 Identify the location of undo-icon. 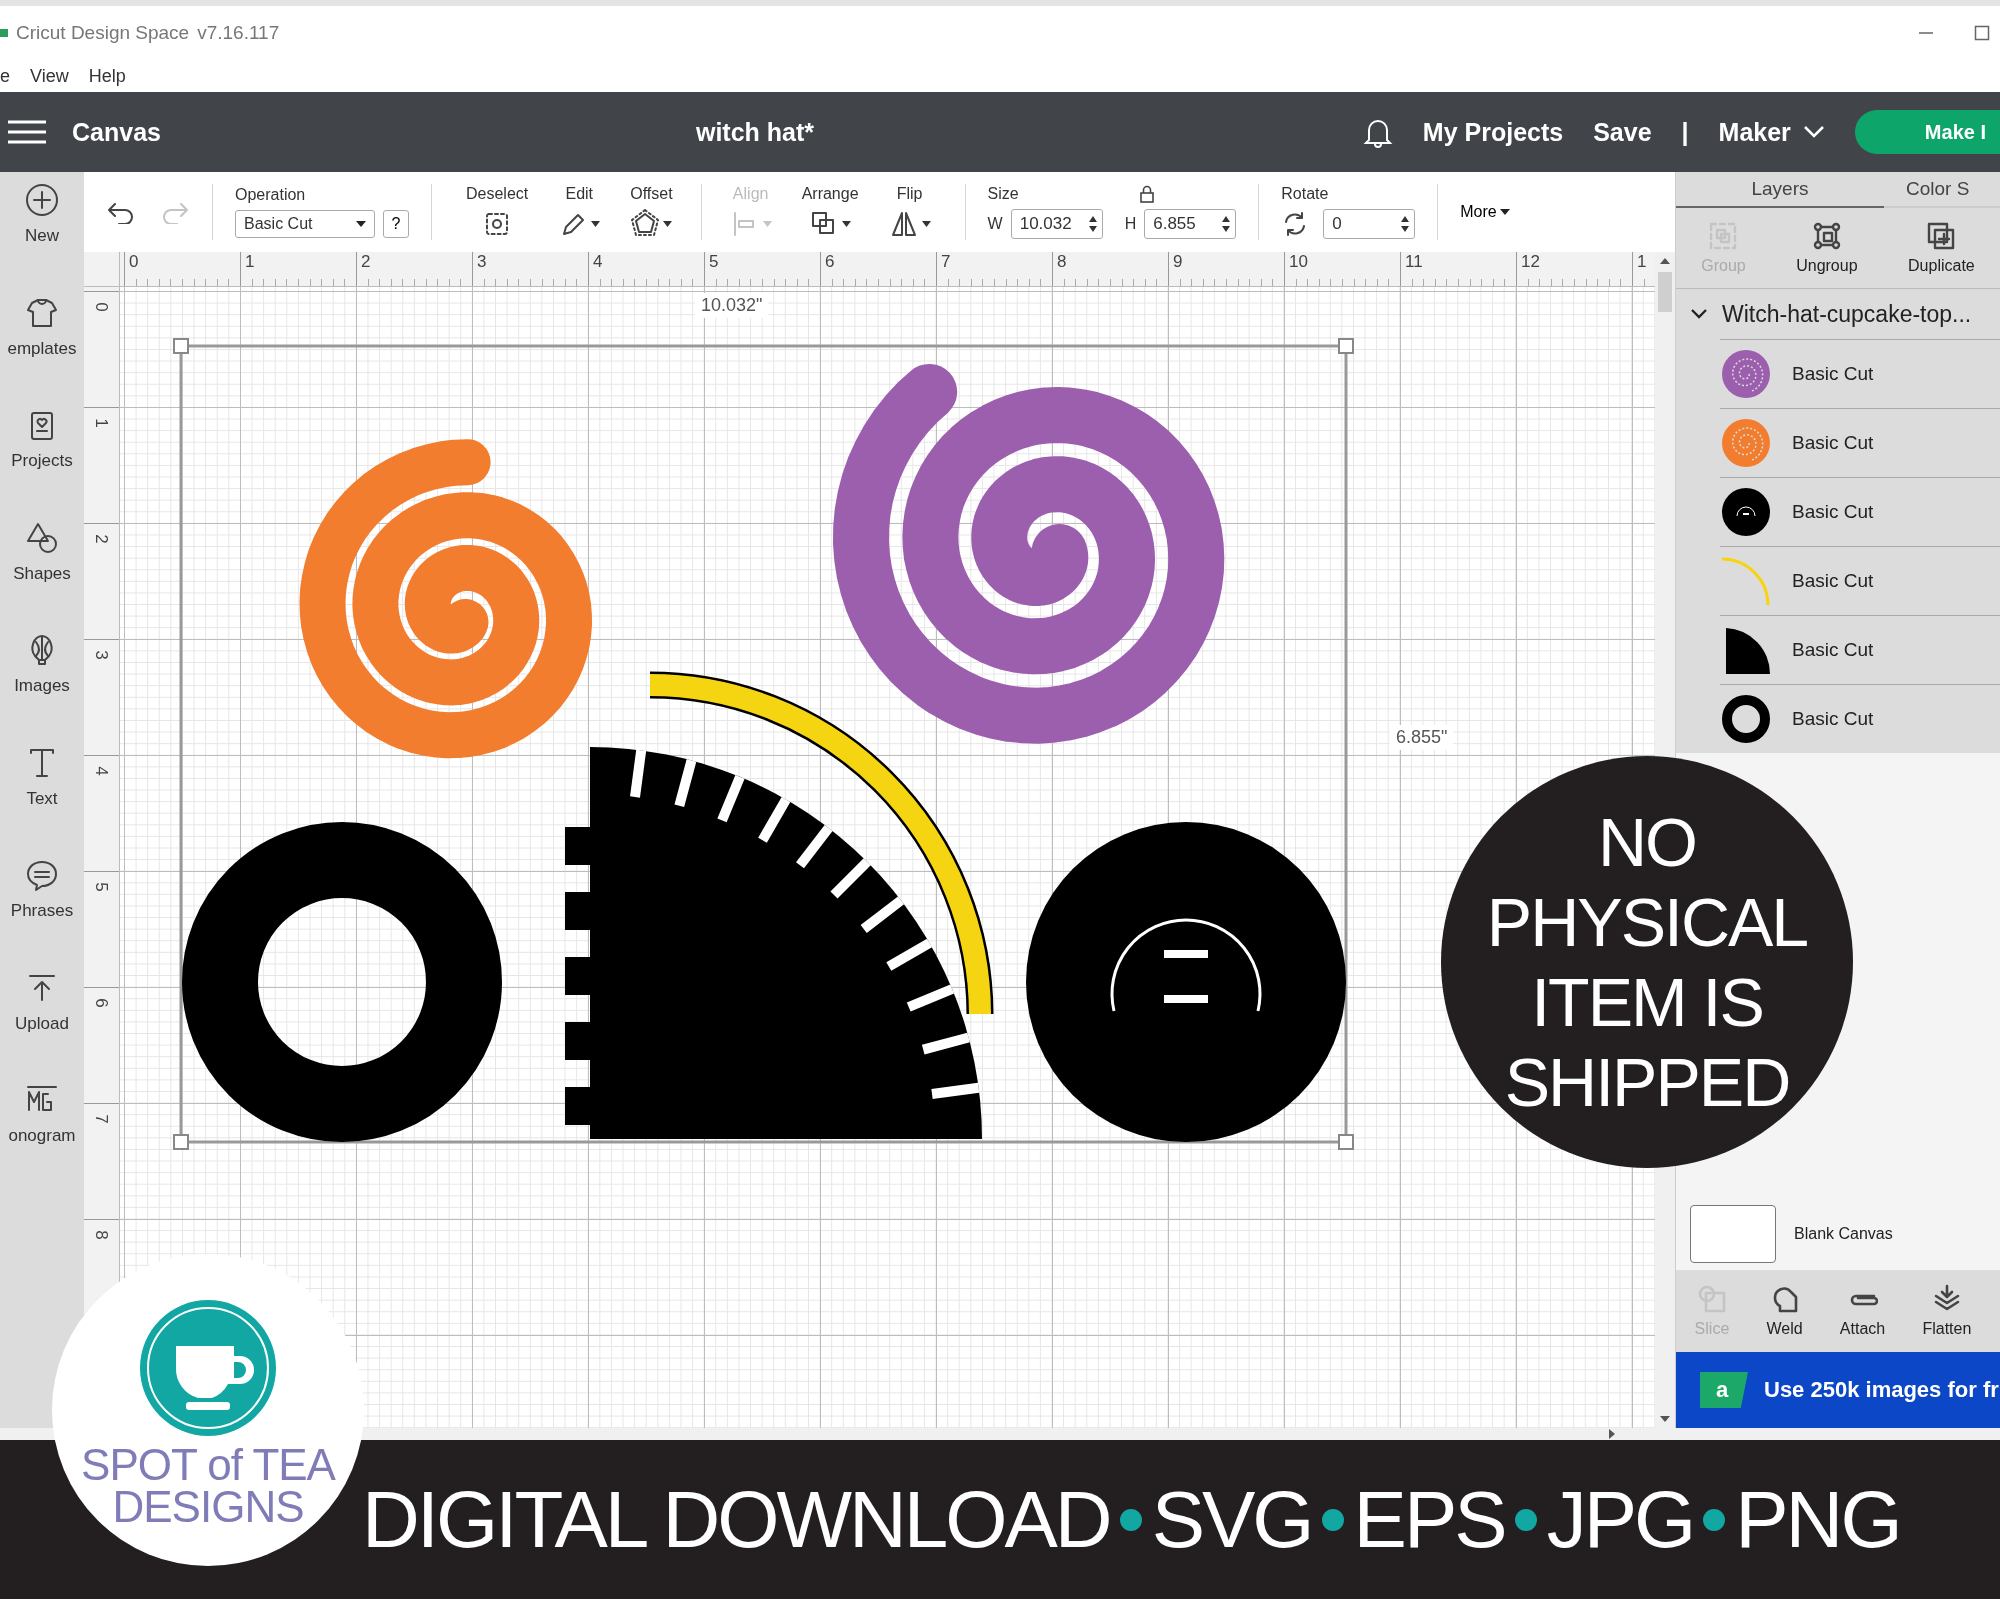
(121, 212).